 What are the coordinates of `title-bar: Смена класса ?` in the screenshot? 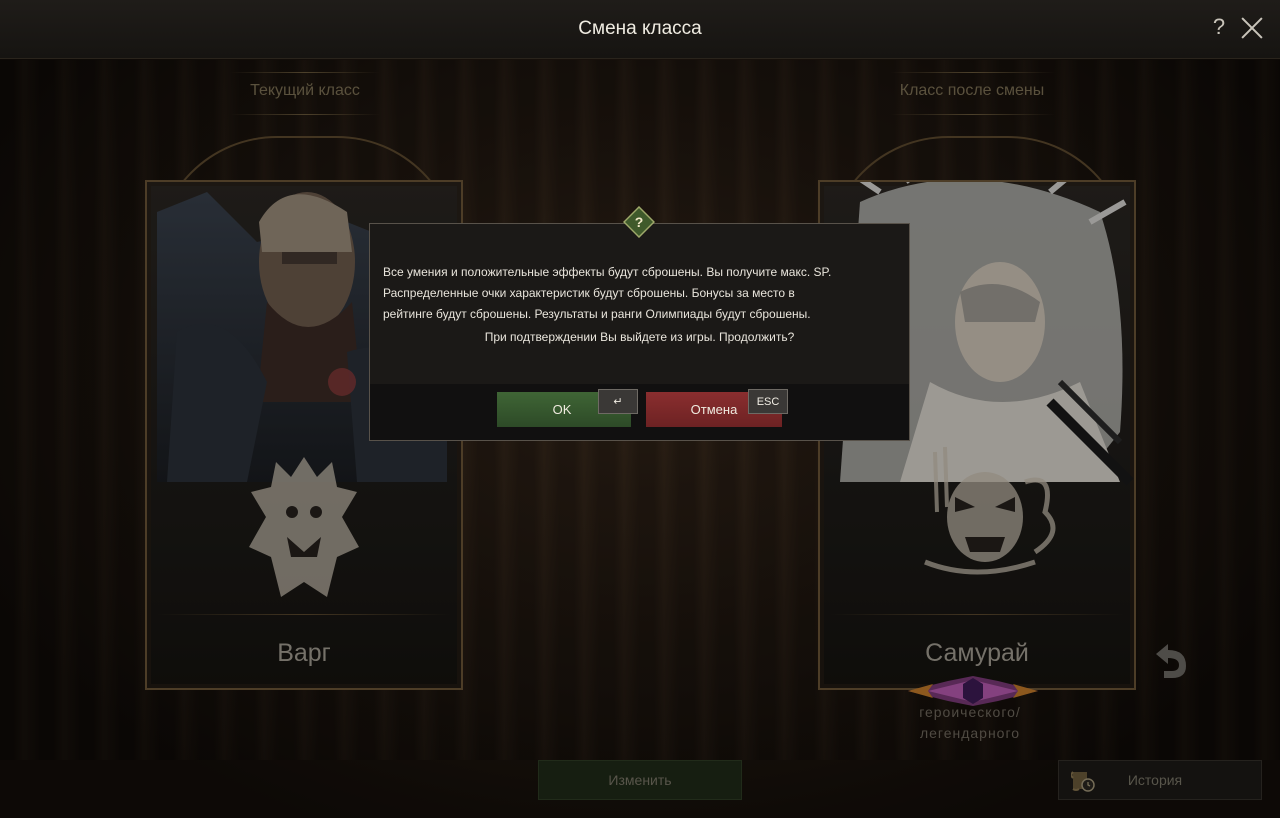 It's located at (640, 29).